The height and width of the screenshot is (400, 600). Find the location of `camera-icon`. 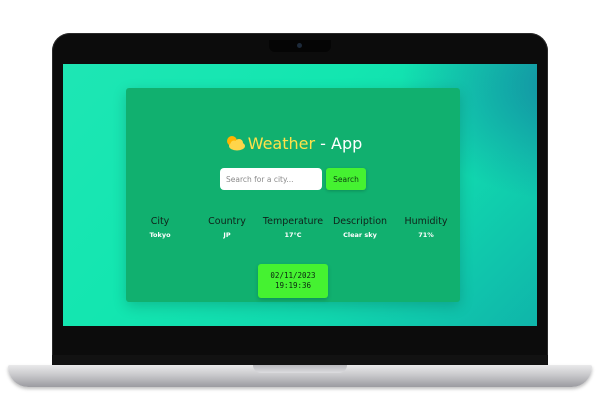

camera-icon is located at coordinates (299, 45).